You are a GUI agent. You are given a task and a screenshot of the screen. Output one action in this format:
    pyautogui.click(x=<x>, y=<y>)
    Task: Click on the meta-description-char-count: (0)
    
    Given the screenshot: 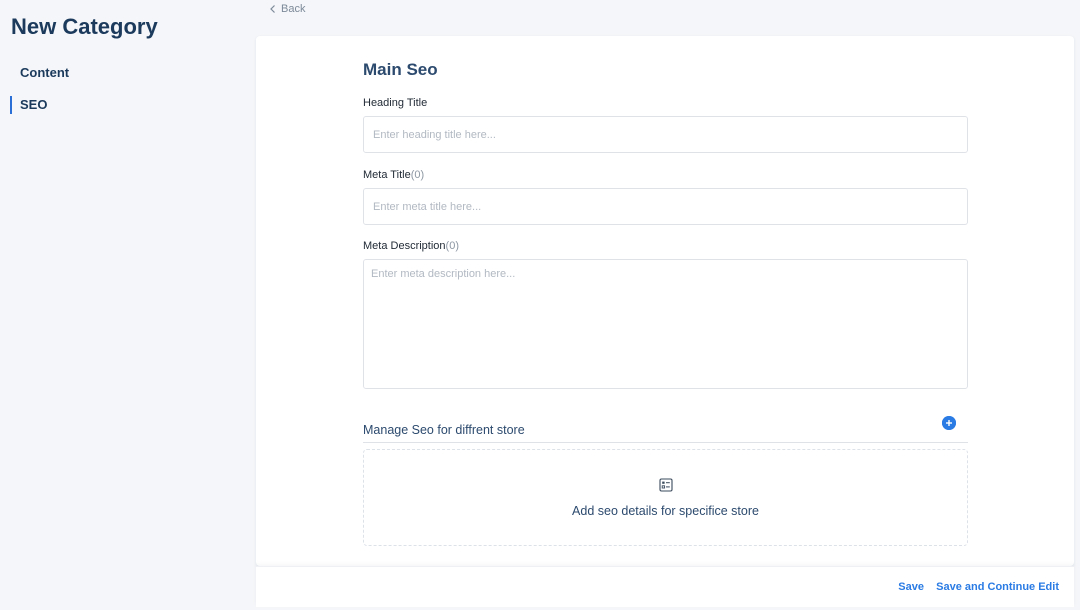 What is the action you would take?
    pyautogui.click(x=452, y=246)
    